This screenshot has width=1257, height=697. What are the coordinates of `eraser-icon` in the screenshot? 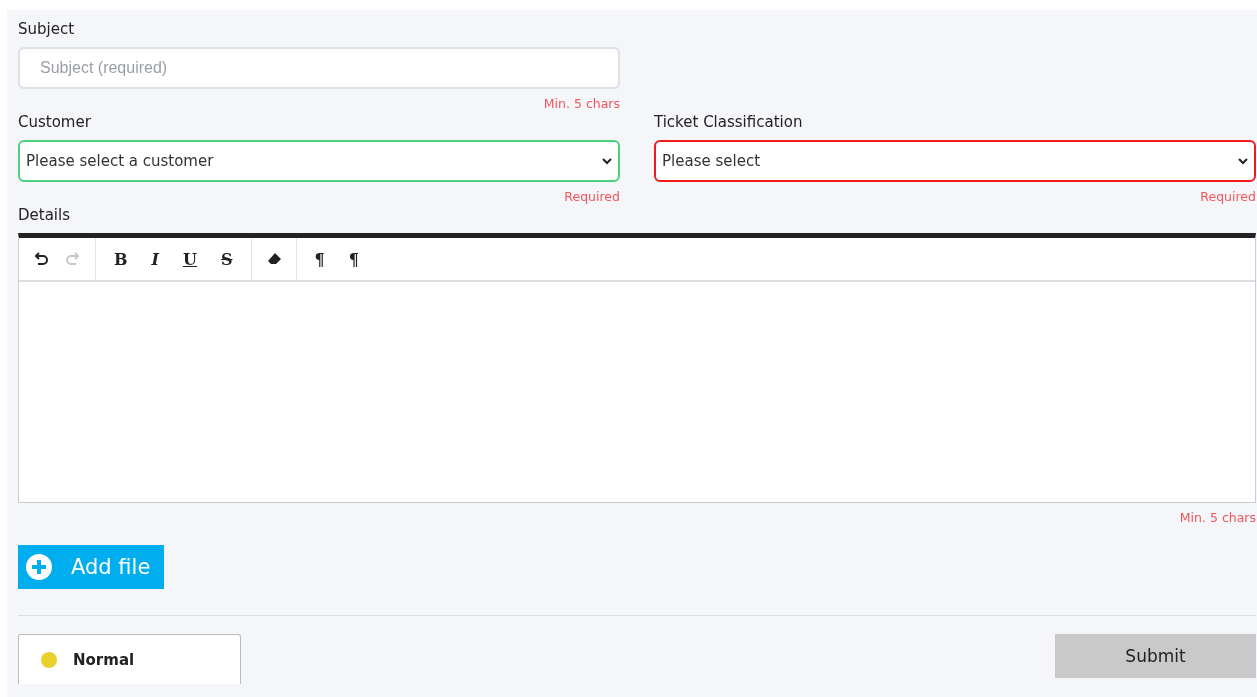 It's located at (273, 259).